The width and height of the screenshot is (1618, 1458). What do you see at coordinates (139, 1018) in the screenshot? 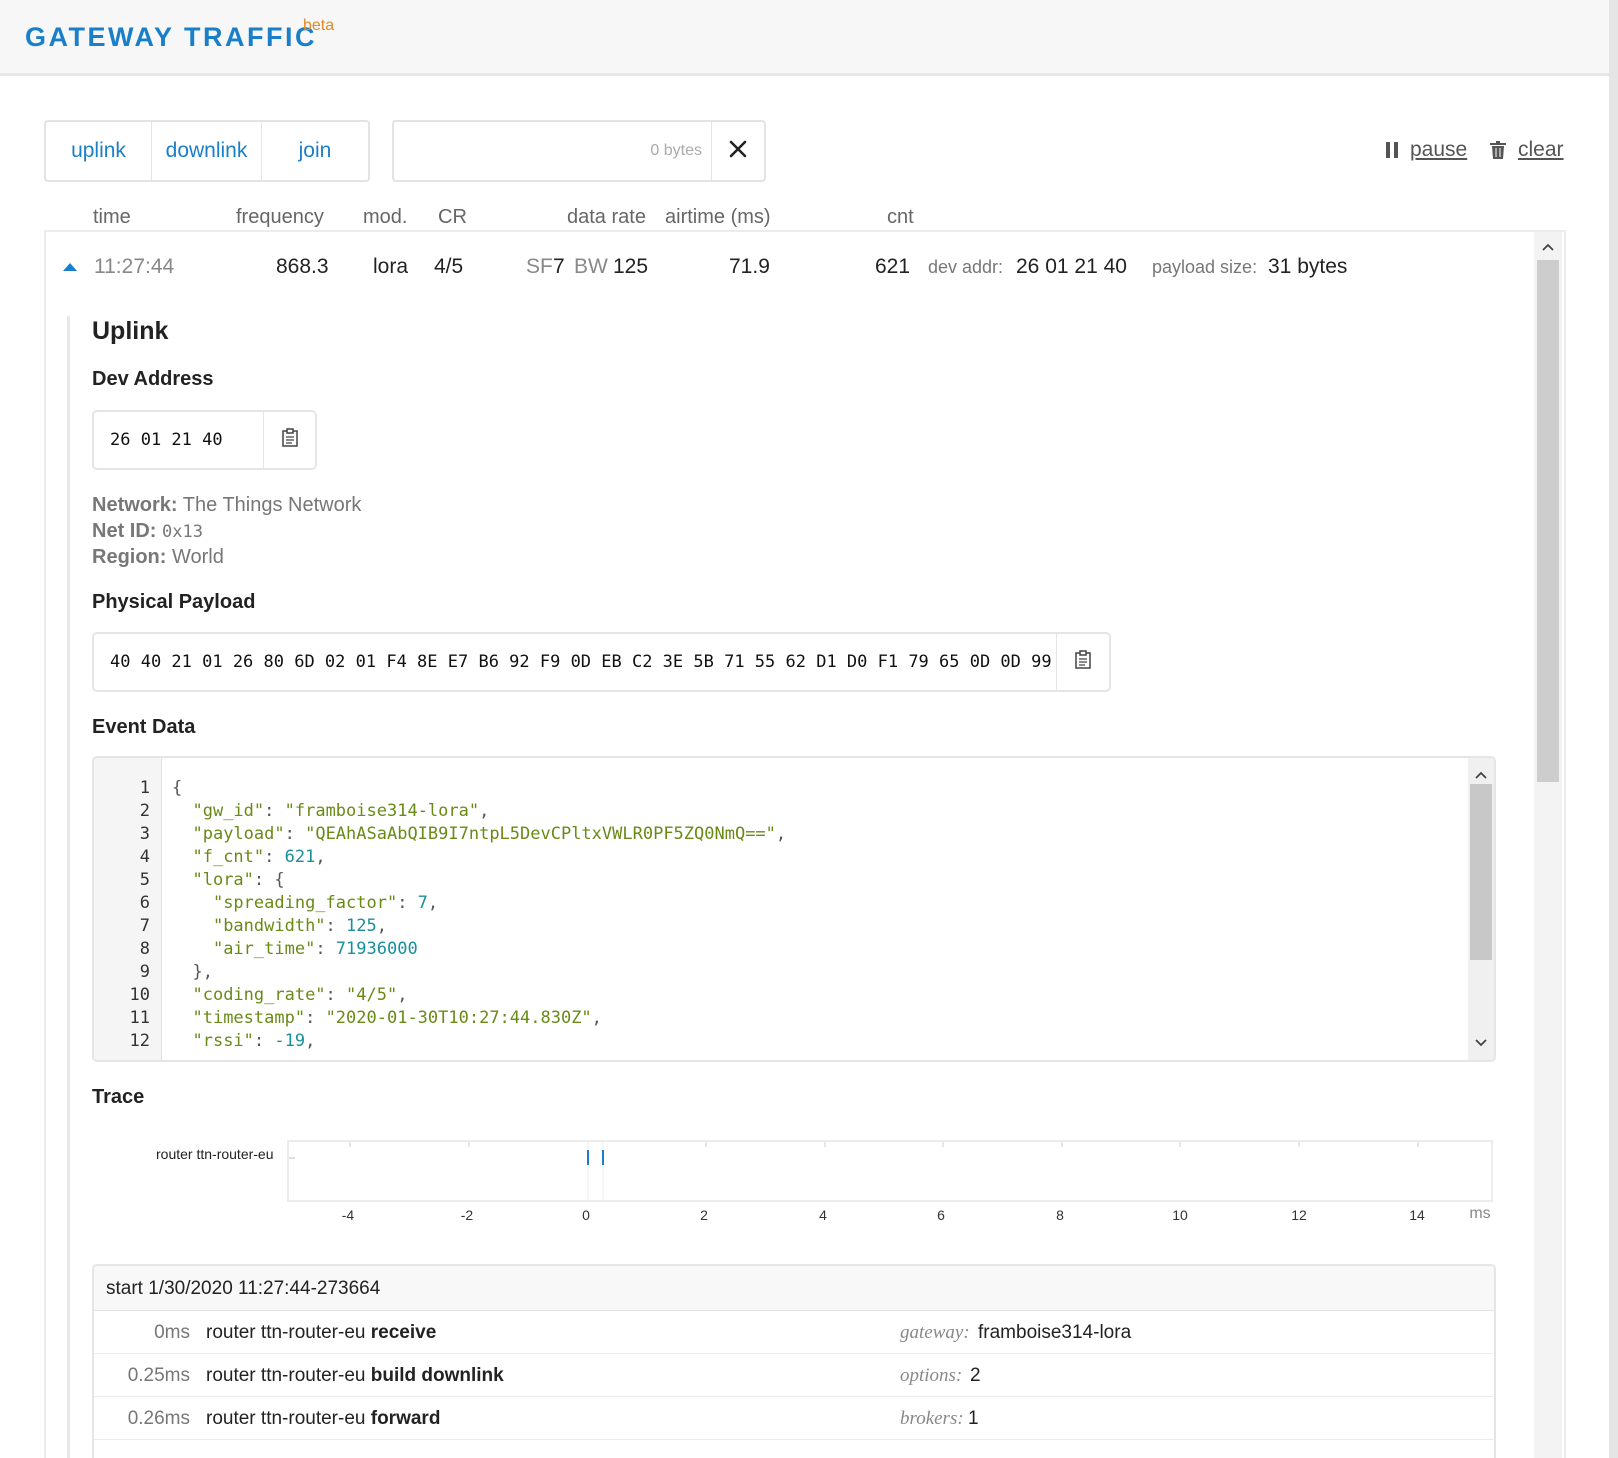
I see `line-number: 11` at bounding box center [139, 1018].